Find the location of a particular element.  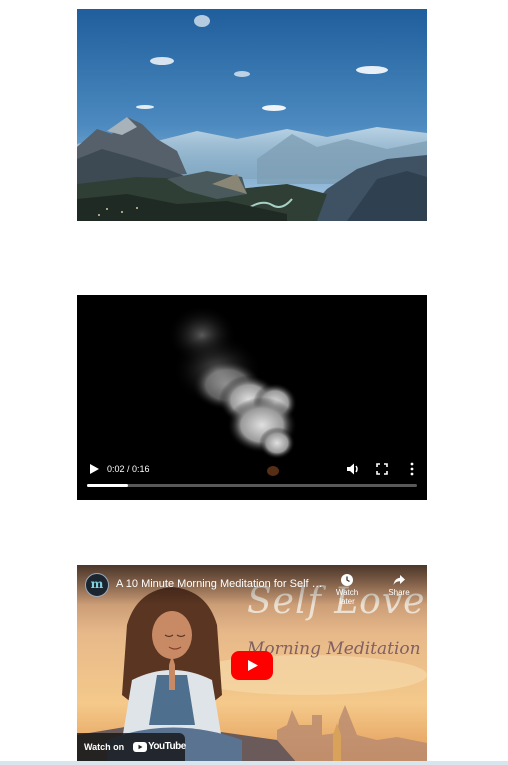

clock-icon is located at coordinates (347, 580).